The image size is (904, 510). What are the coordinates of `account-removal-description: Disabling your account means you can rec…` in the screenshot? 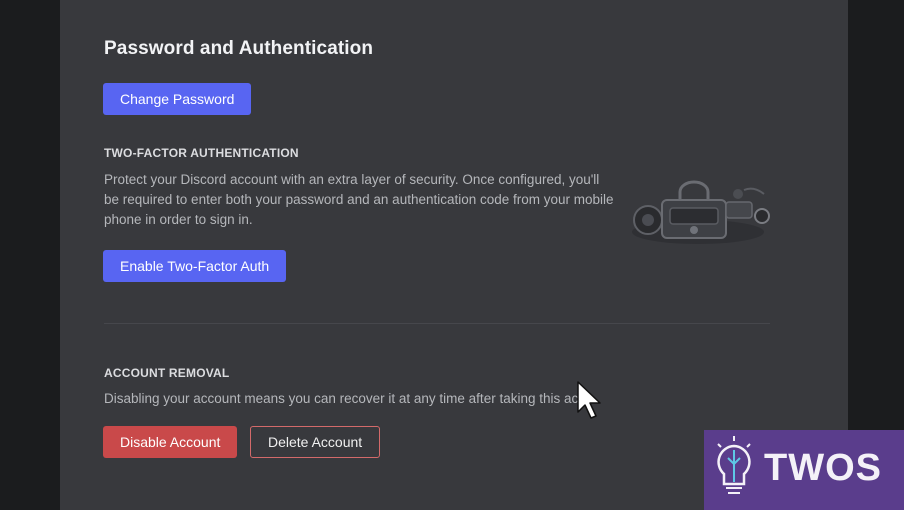 It's located at (344, 398).